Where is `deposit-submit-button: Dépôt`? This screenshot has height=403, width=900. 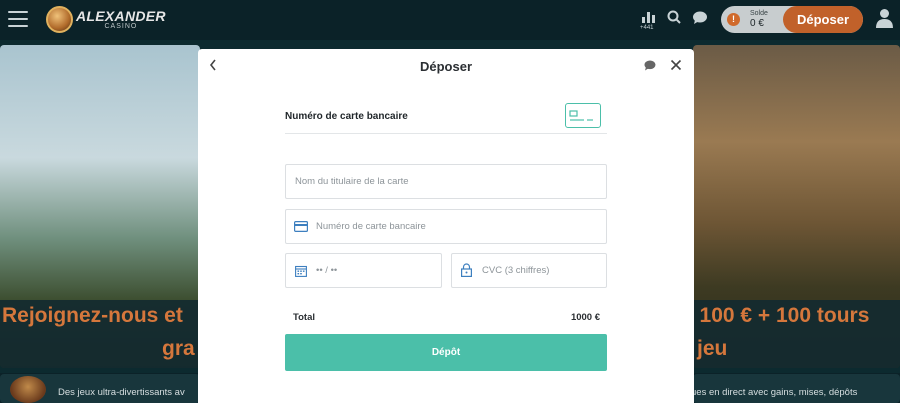
deposit-submit-button: Dépôt is located at coordinates (446, 352).